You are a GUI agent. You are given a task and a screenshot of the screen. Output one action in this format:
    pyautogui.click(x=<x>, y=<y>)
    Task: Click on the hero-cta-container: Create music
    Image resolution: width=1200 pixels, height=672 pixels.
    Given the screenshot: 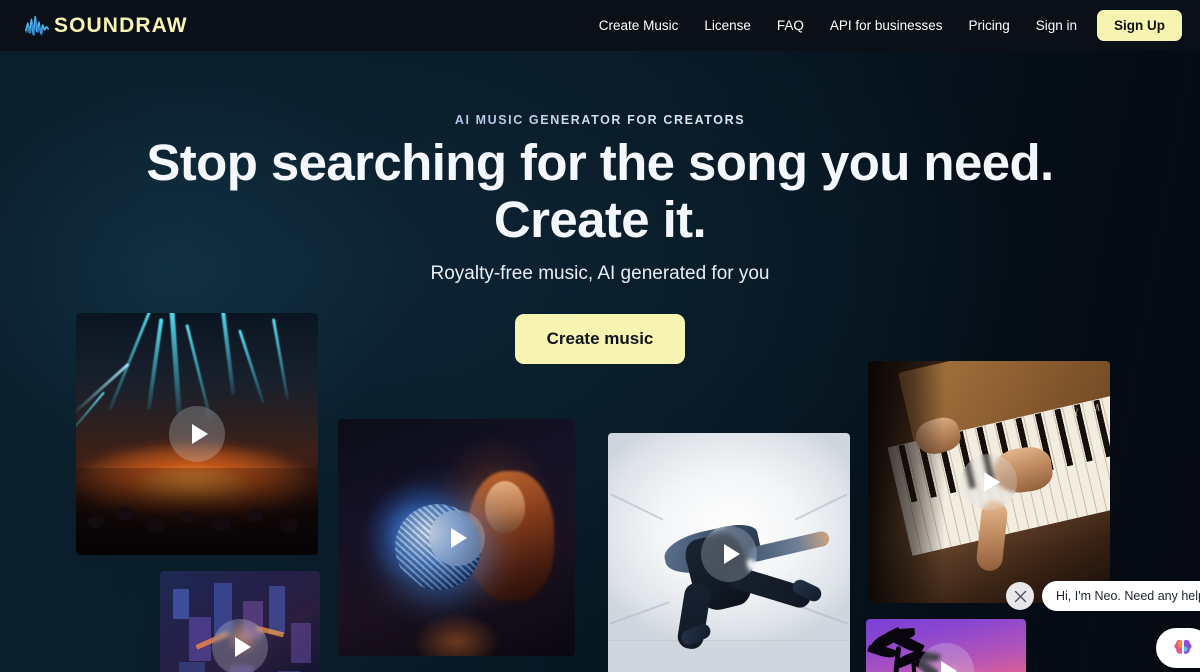 What is the action you would take?
    pyautogui.click(x=600, y=339)
    